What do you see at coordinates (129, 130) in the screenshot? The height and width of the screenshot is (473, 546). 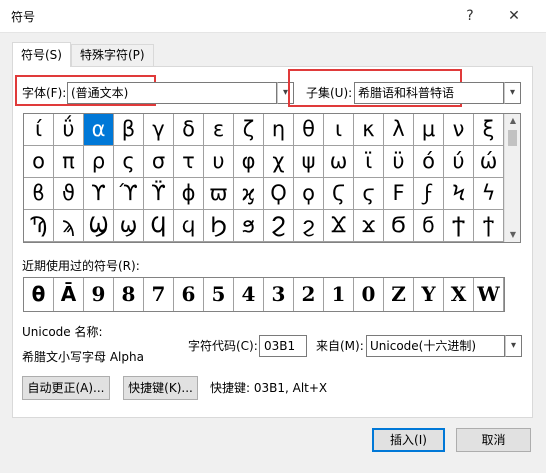 I see `symbol-cell: β` at bounding box center [129, 130].